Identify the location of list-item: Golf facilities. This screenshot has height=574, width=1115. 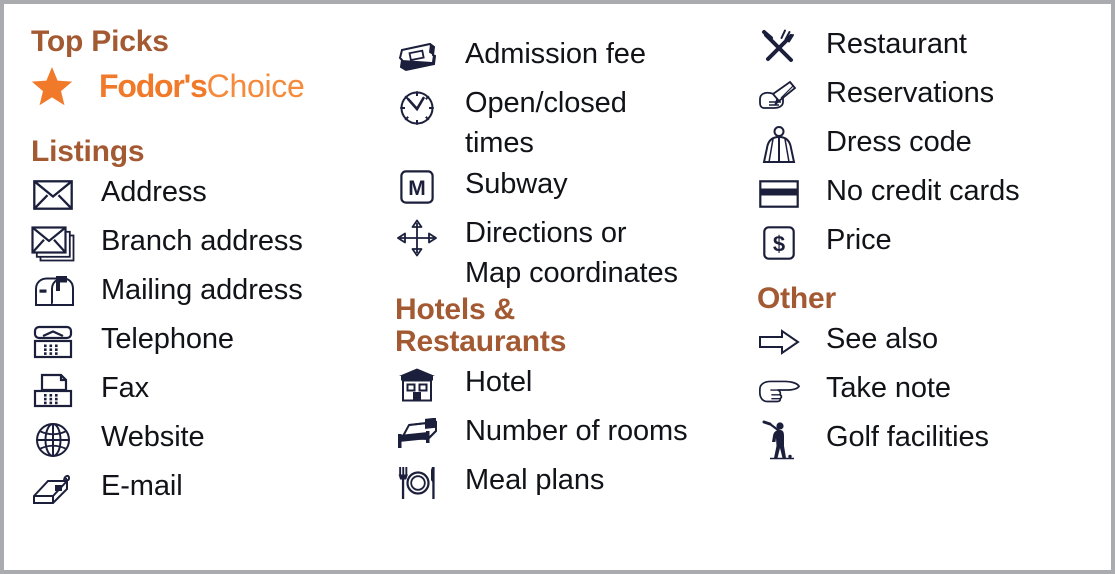
(934, 441).